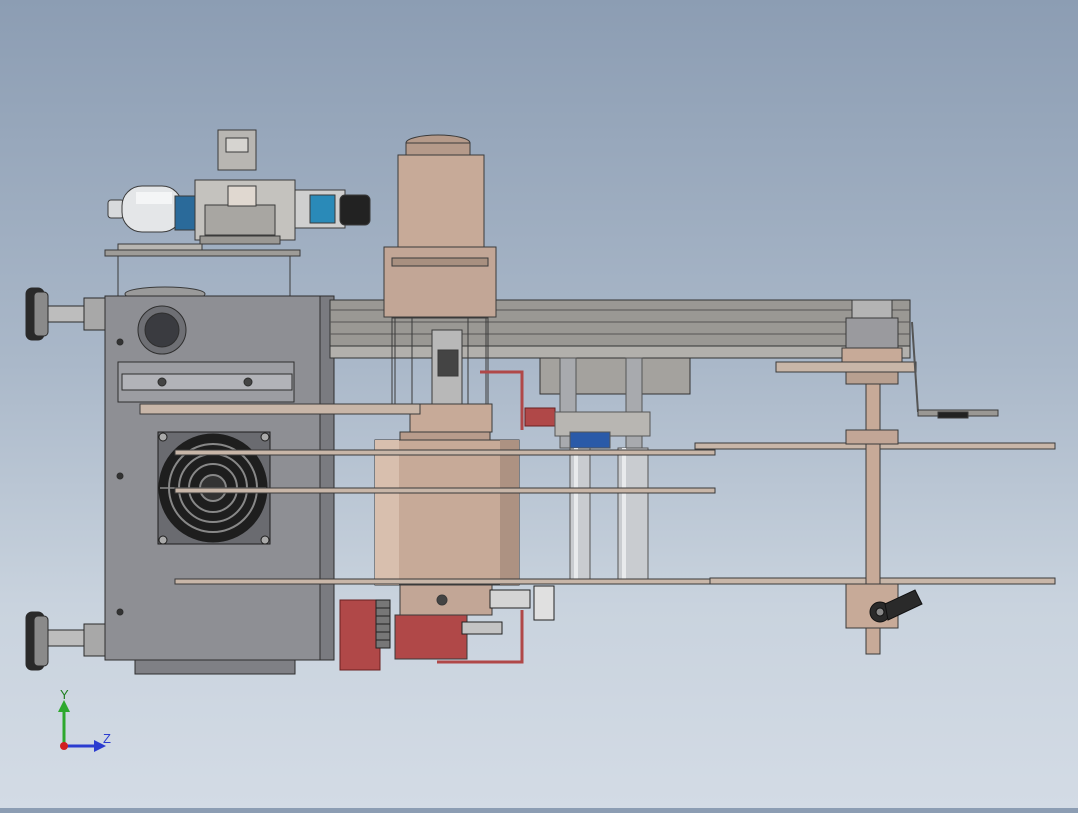  Describe the element at coordinates (64, 694) in the screenshot. I see `y-axis-label: Y` at that location.